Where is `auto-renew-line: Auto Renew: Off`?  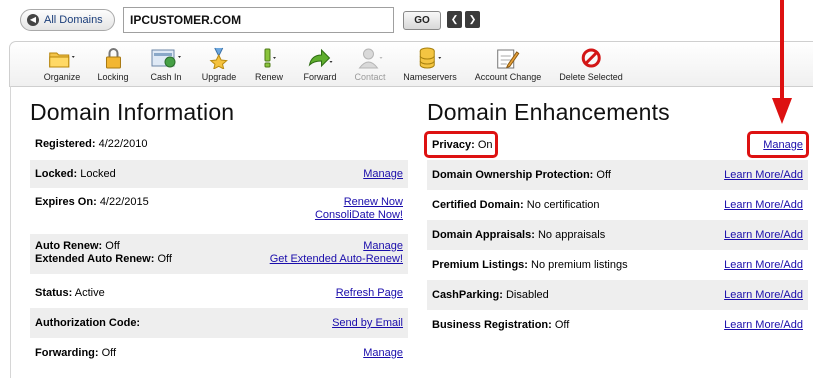
auto-renew-line: Auto Renew: Off is located at coordinates (103, 246).